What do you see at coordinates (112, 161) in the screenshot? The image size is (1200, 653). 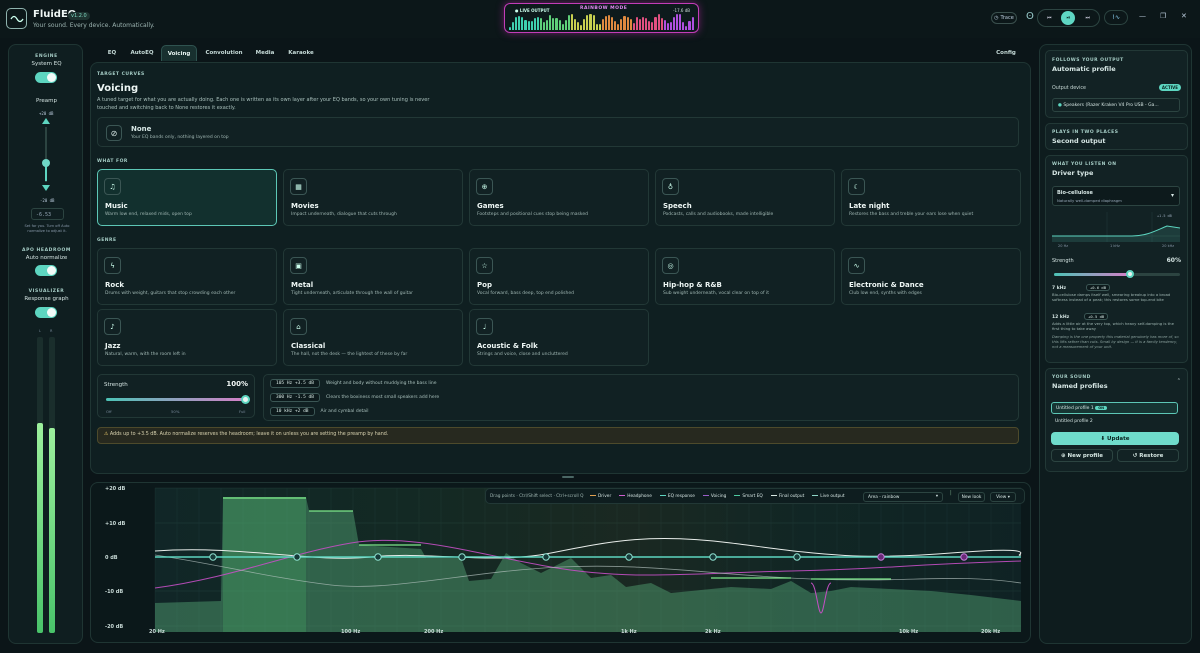 I see `what-for-caption: WHAT FOR` at bounding box center [112, 161].